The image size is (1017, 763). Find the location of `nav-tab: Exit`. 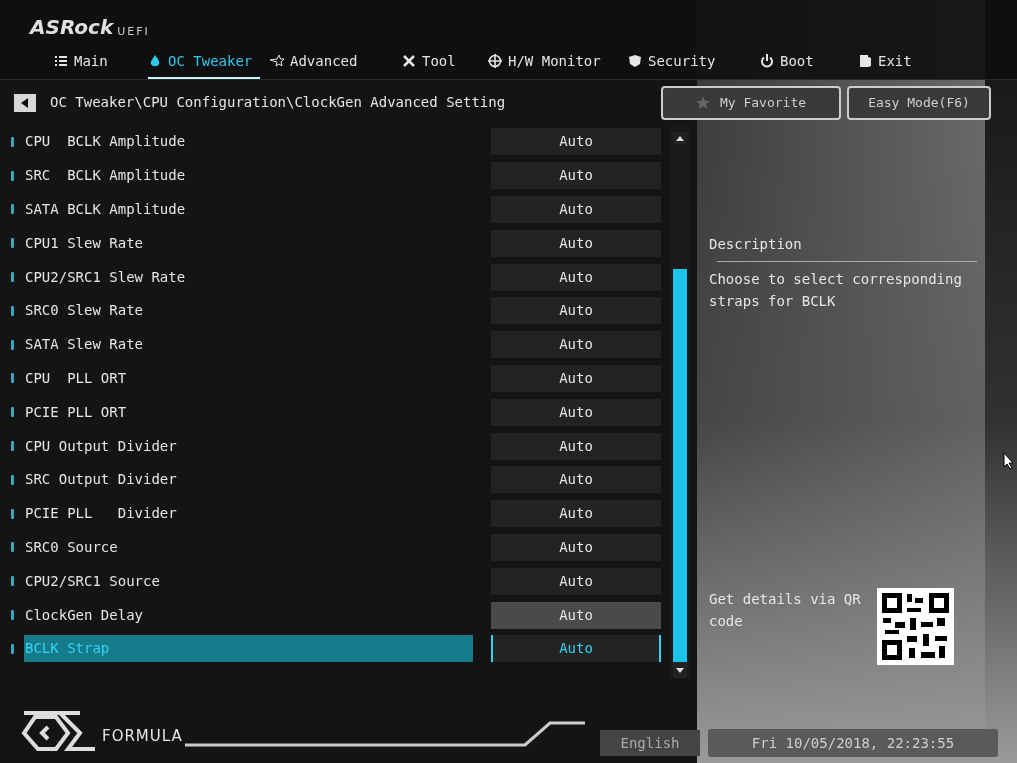

nav-tab: Exit is located at coordinates (896, 62).